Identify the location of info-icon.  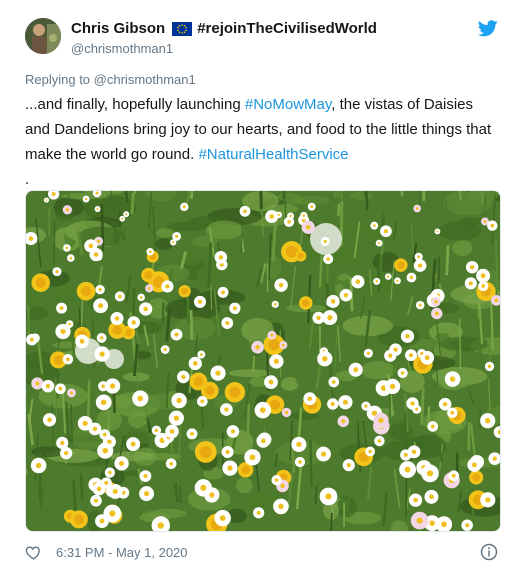
(489, 552).